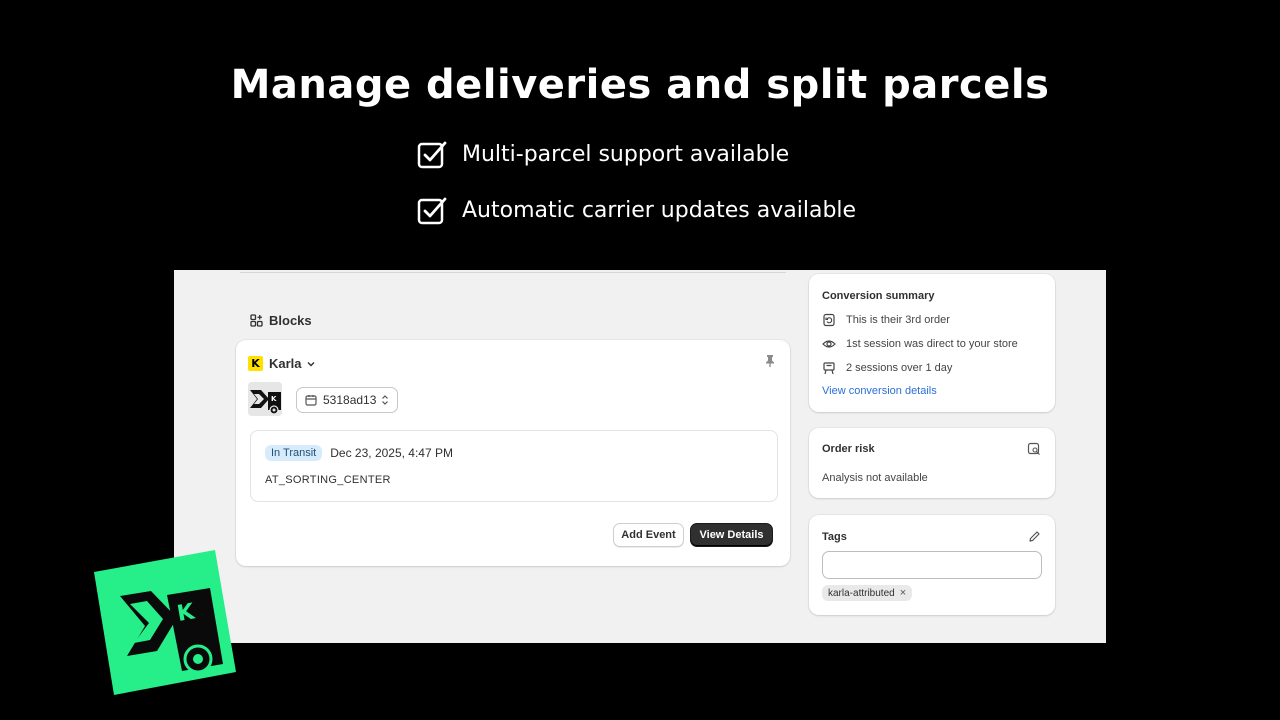 Image resolution: width=1280 pixels, height=720 pixels. I want to click on order-risk-text: Analysis not available, so click(875, 478).